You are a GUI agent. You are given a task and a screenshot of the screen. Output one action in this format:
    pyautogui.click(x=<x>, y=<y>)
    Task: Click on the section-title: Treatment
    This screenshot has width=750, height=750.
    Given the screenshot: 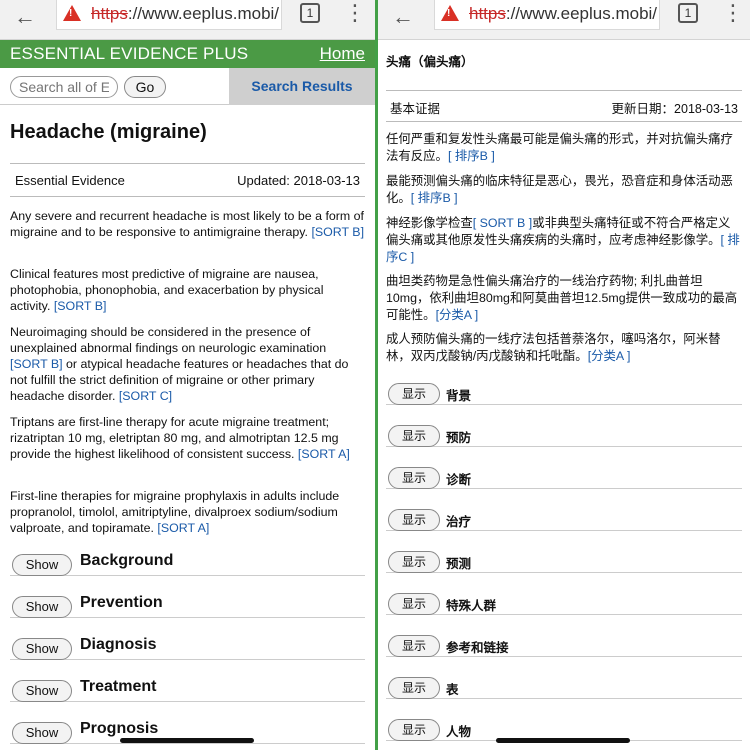 What is the action you would take?
    pyautogui.click(x=118, y=686)
    